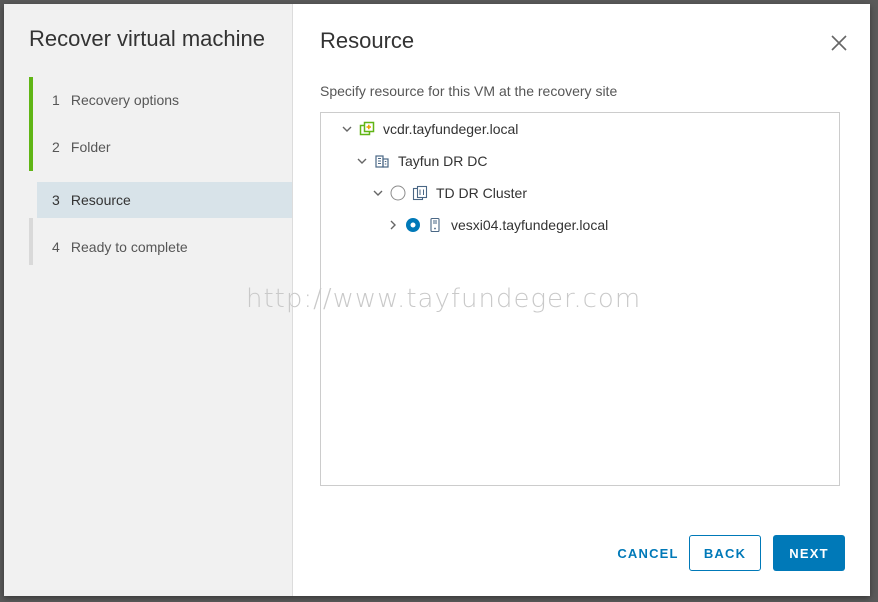 The height and width of the screenshot is (602, 878). Describe the element at coordinates (56, 200) in the screenshot. I see `step-number: 3` at that location.